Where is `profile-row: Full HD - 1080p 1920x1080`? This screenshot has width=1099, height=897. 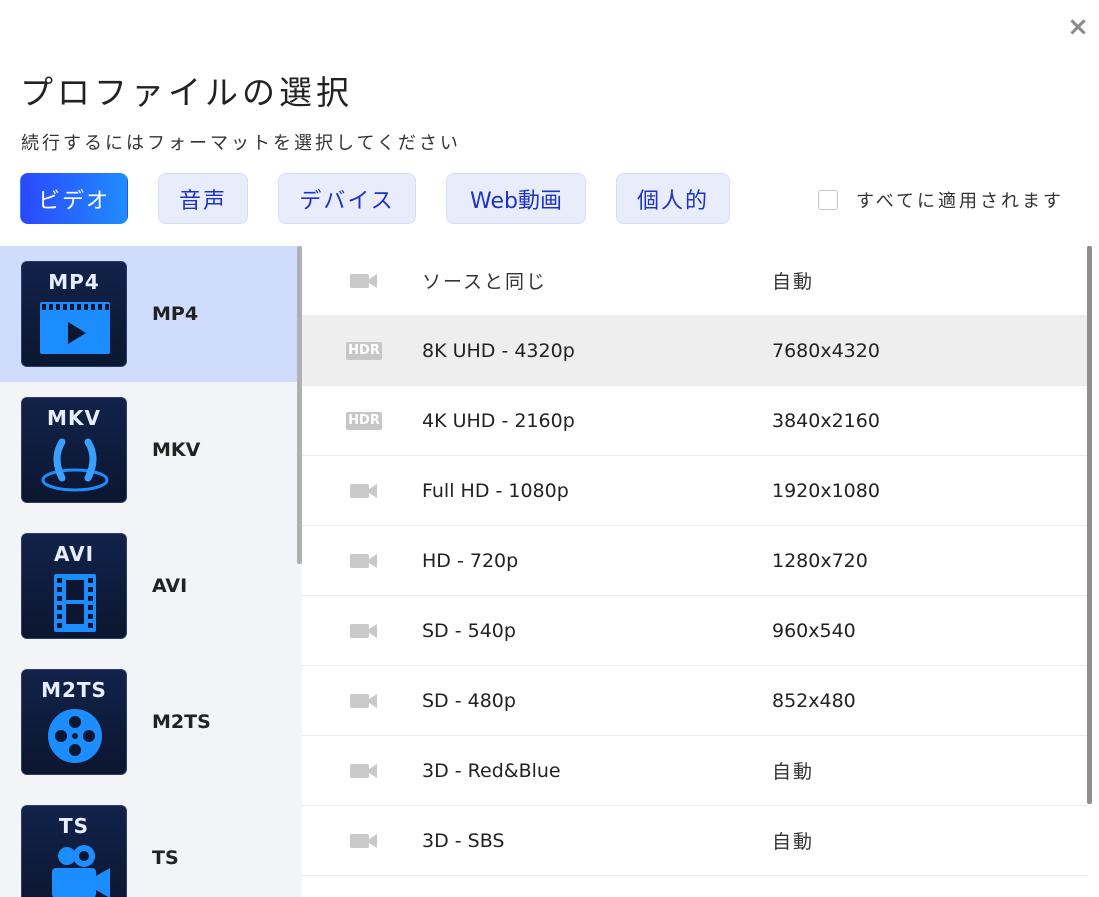
profile-row: Full HD - 1080p 1920x1080 is located at coordinates (695, 491).